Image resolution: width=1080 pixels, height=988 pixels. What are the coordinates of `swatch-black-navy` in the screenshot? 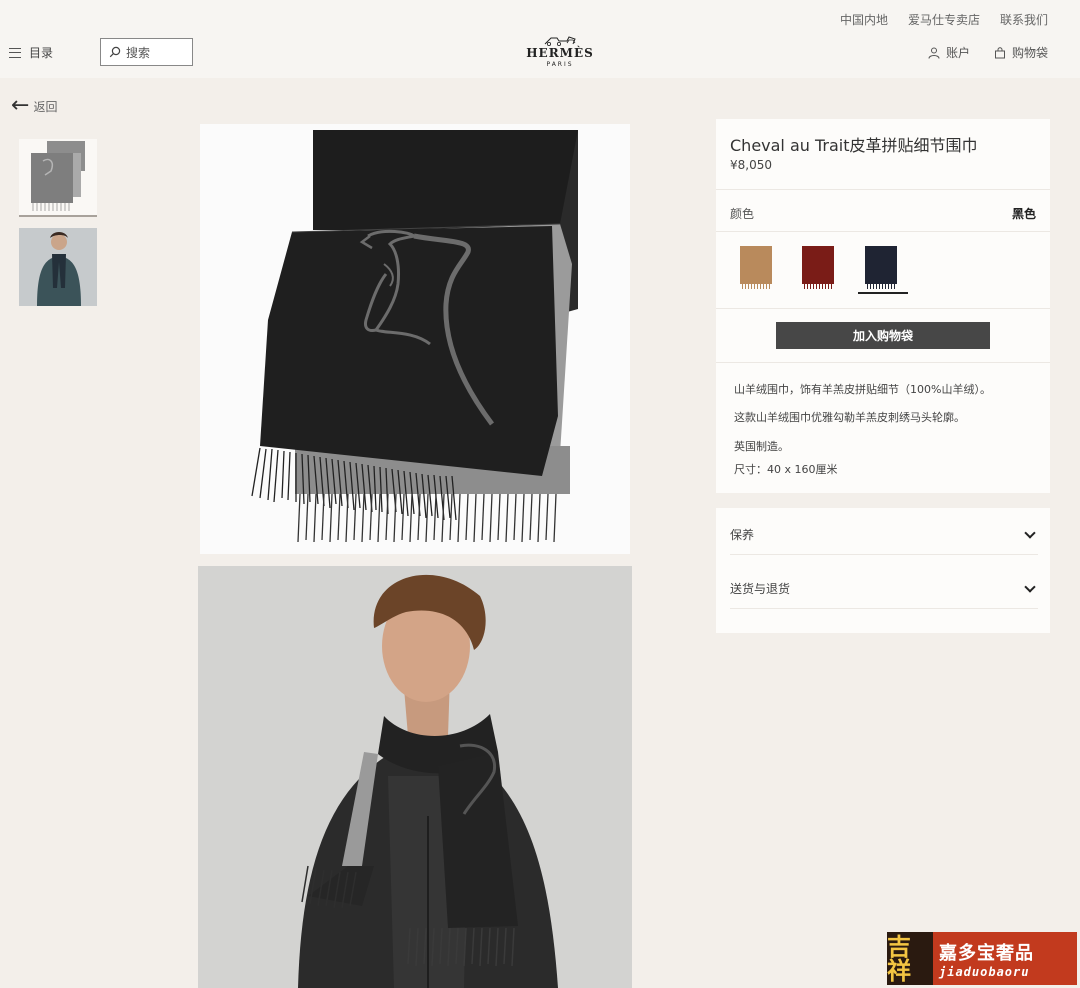 It's located at (882, 268).